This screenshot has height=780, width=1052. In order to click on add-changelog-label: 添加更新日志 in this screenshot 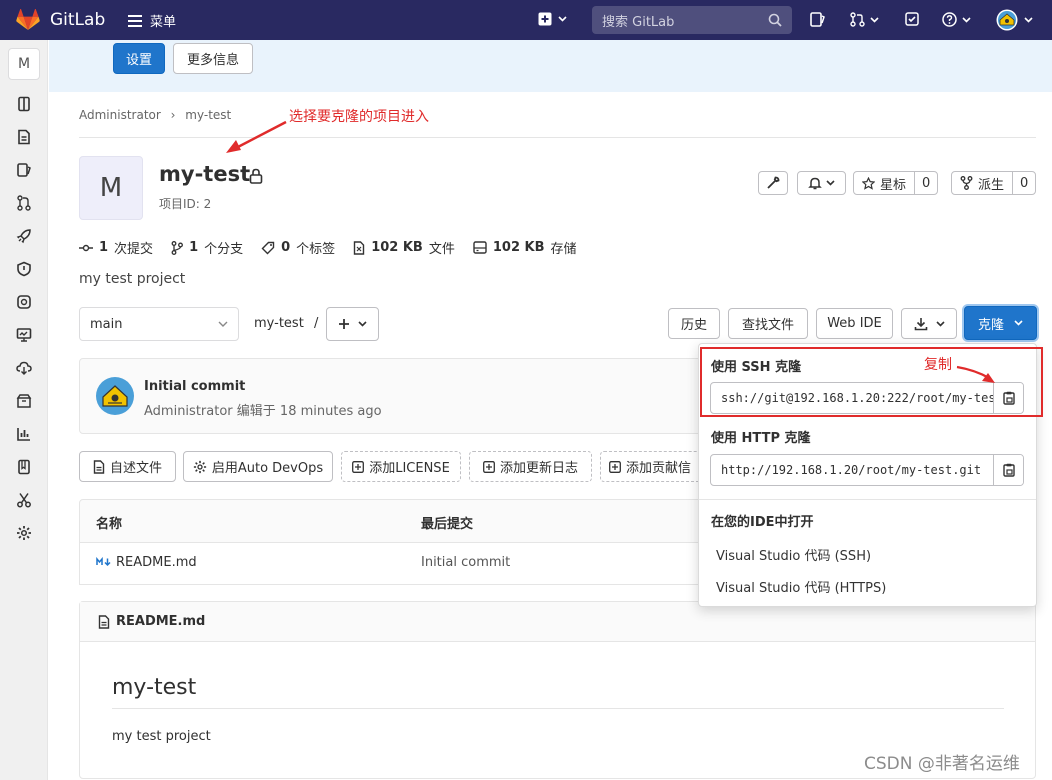, I will do `click(538, 468)`.